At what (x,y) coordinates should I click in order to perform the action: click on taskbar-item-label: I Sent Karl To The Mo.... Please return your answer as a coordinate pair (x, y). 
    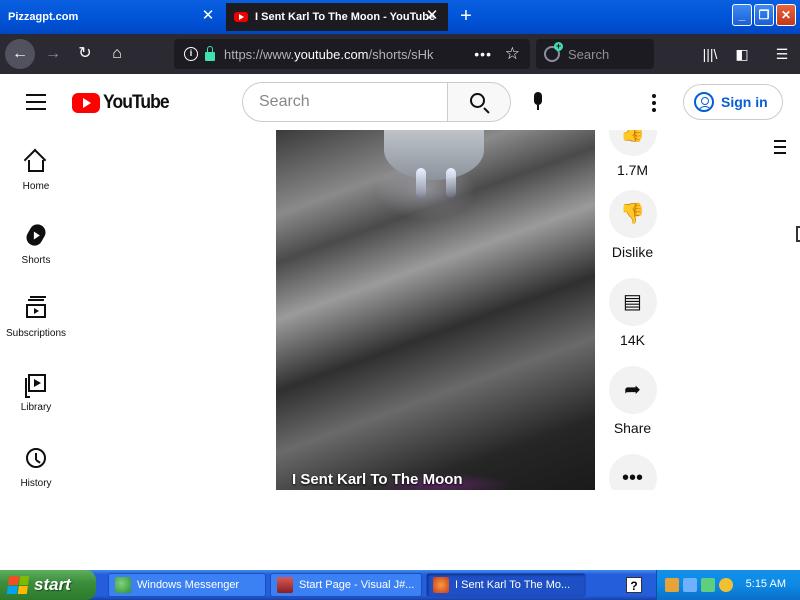
    Looking at the image, I should click on (513, 585).